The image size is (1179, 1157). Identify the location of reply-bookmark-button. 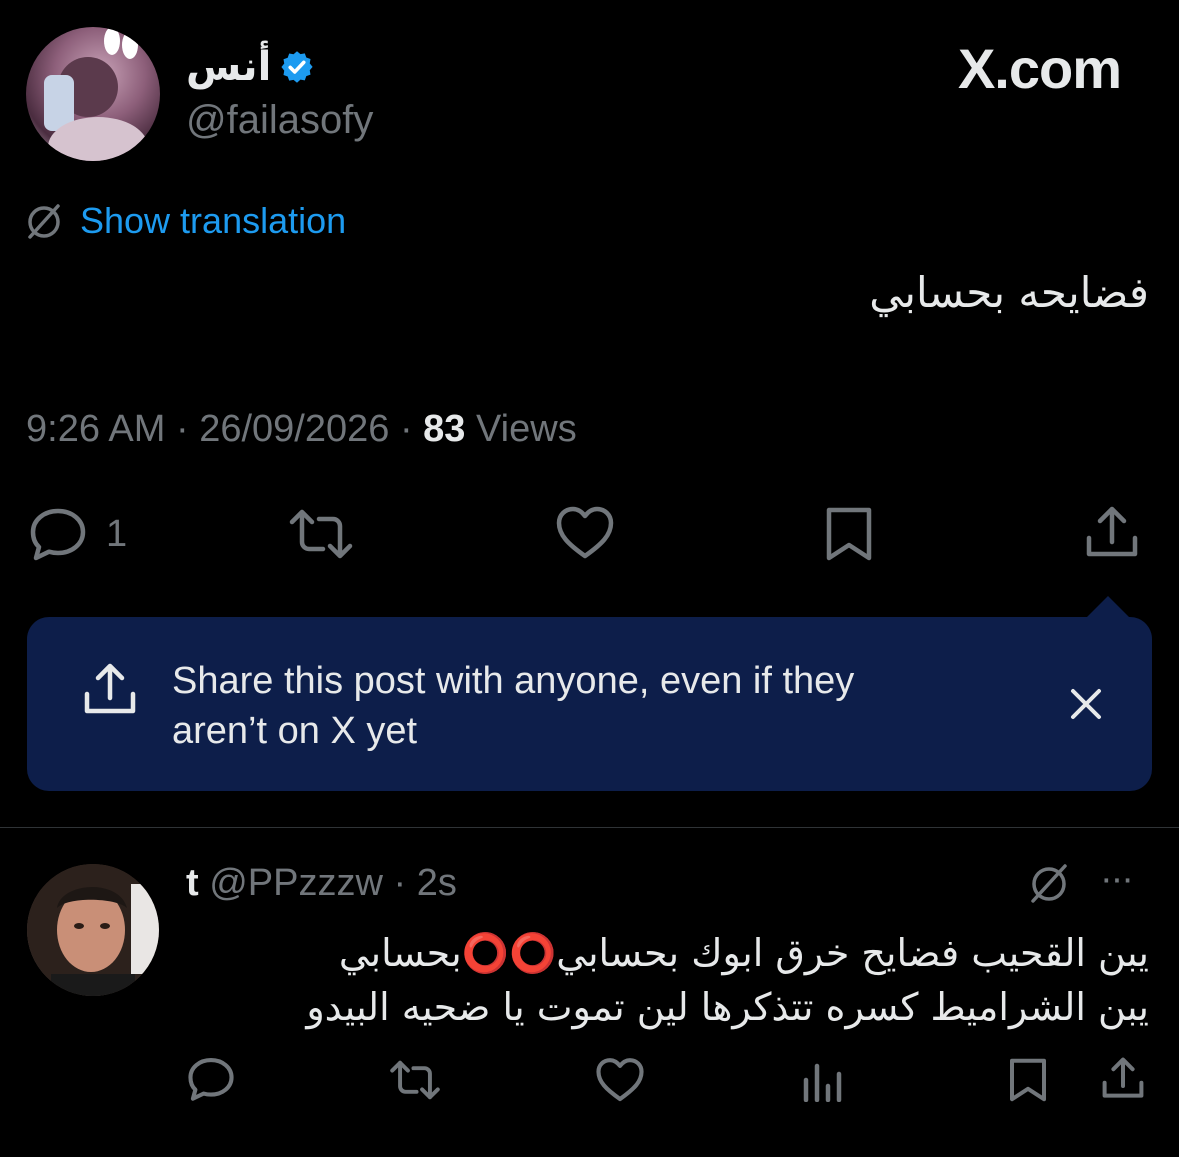
(1028, 1080).